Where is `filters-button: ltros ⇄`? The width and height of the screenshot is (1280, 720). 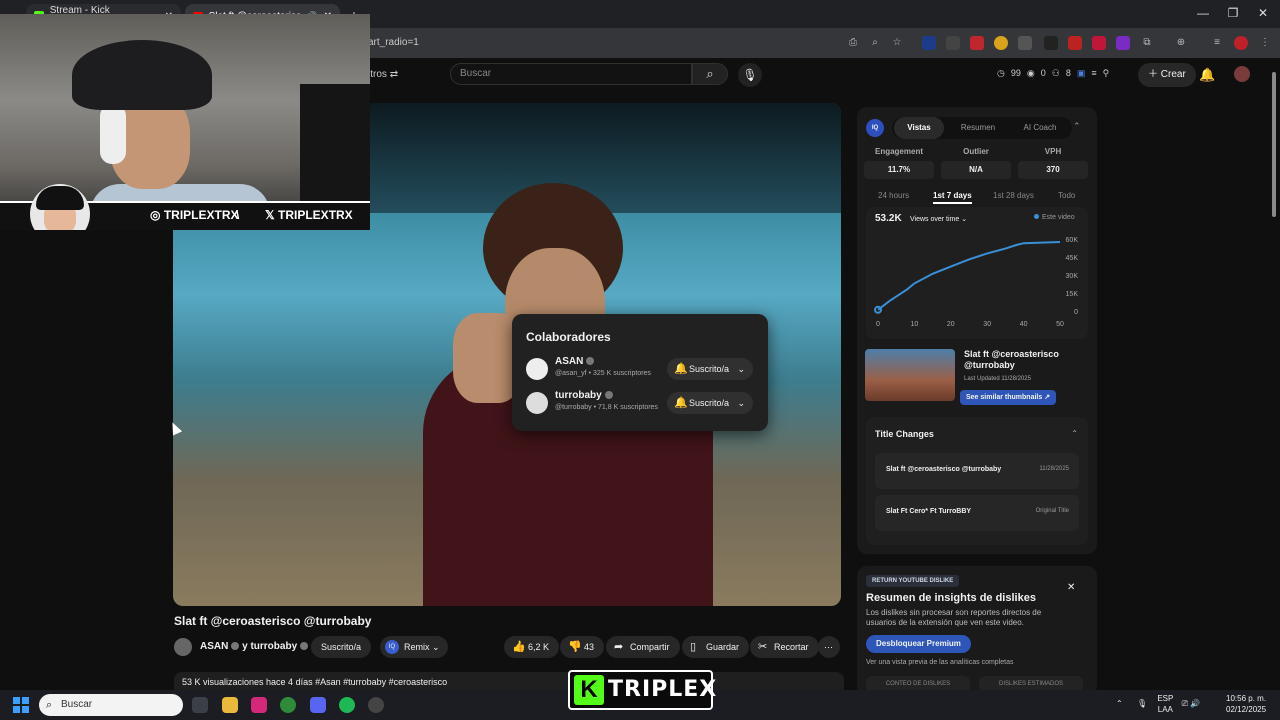 filters-button: ltros ⇄ is located at coordinates (383, 74).